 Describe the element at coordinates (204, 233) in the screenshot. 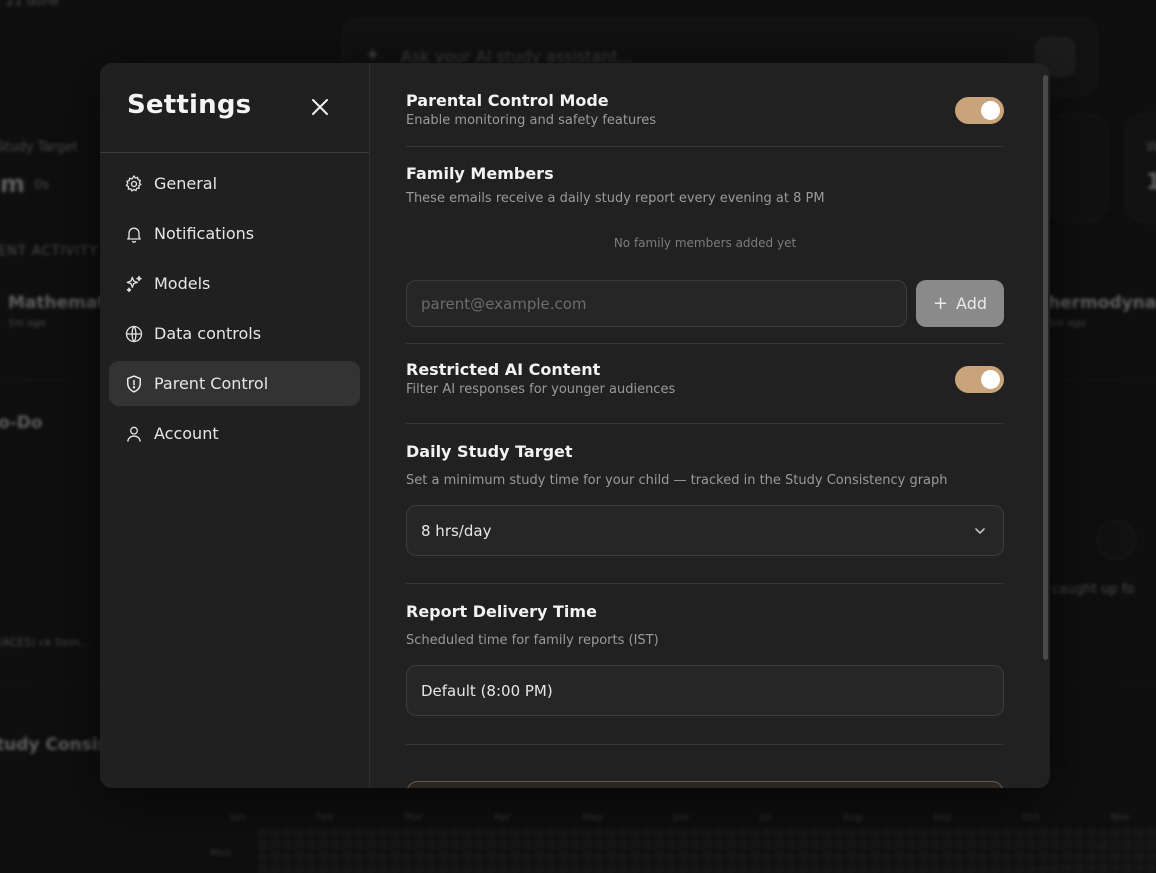

I see `sidebar-item-label: Notifications` at that location.